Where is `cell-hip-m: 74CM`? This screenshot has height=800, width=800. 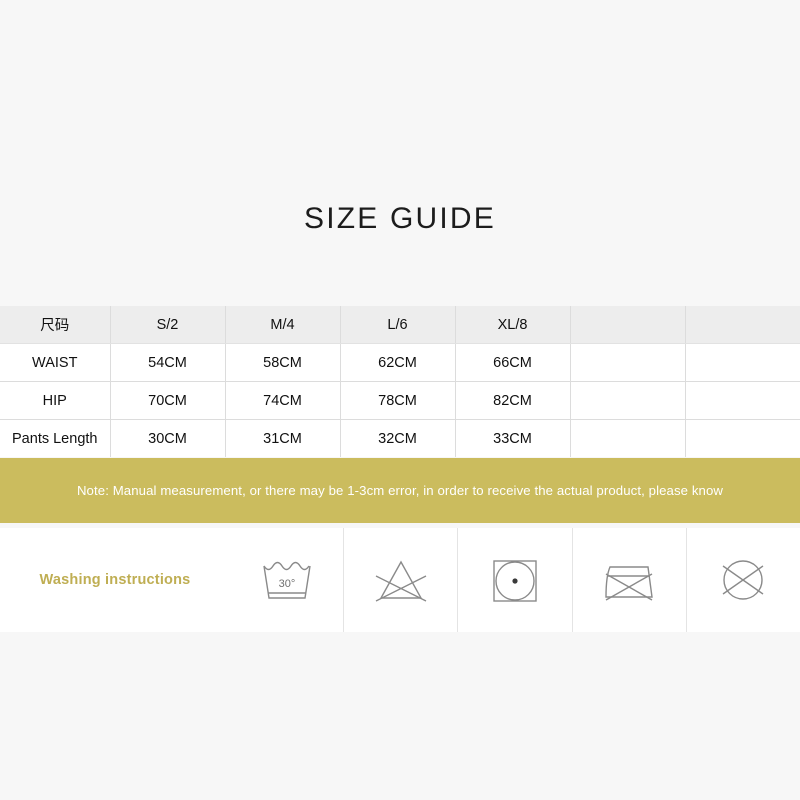
cell-hip-m: 74CM is located at coordinates (283, 400).